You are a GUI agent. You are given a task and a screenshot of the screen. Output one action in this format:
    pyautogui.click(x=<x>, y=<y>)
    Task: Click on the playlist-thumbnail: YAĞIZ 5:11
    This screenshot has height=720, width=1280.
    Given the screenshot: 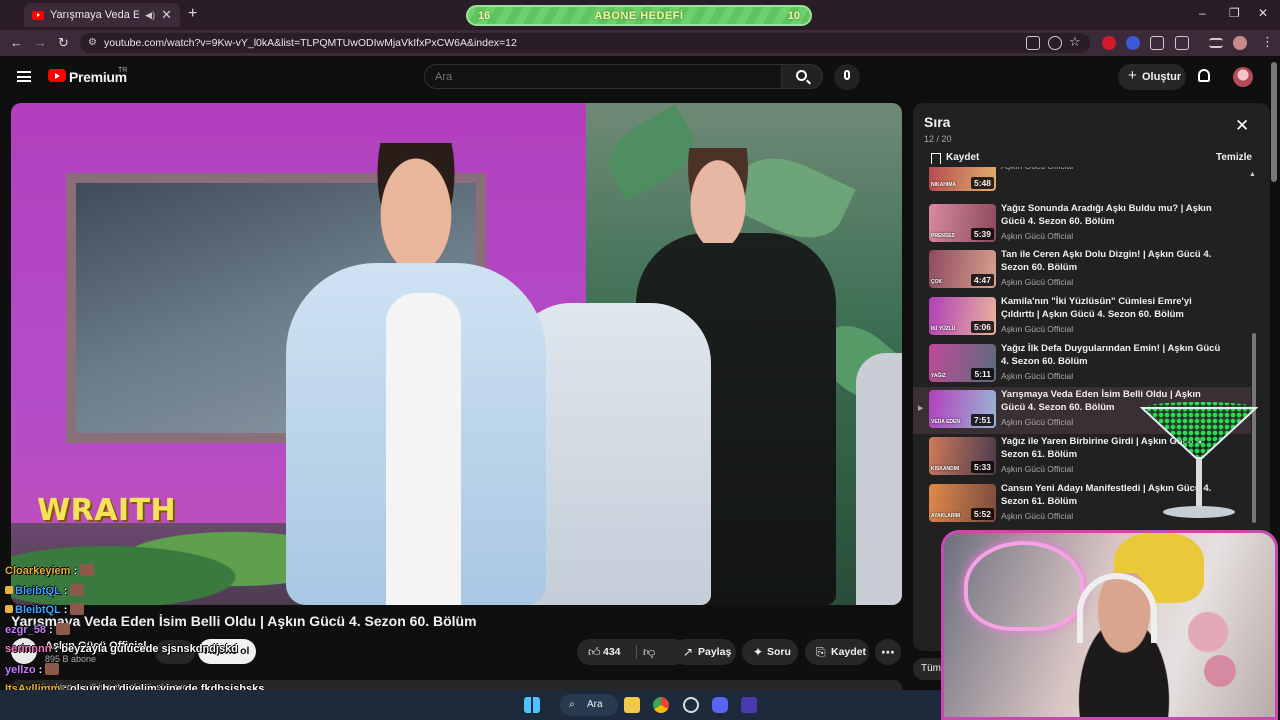 What is the action you would take?
    pyautogui.click(x=962, y=363)
    